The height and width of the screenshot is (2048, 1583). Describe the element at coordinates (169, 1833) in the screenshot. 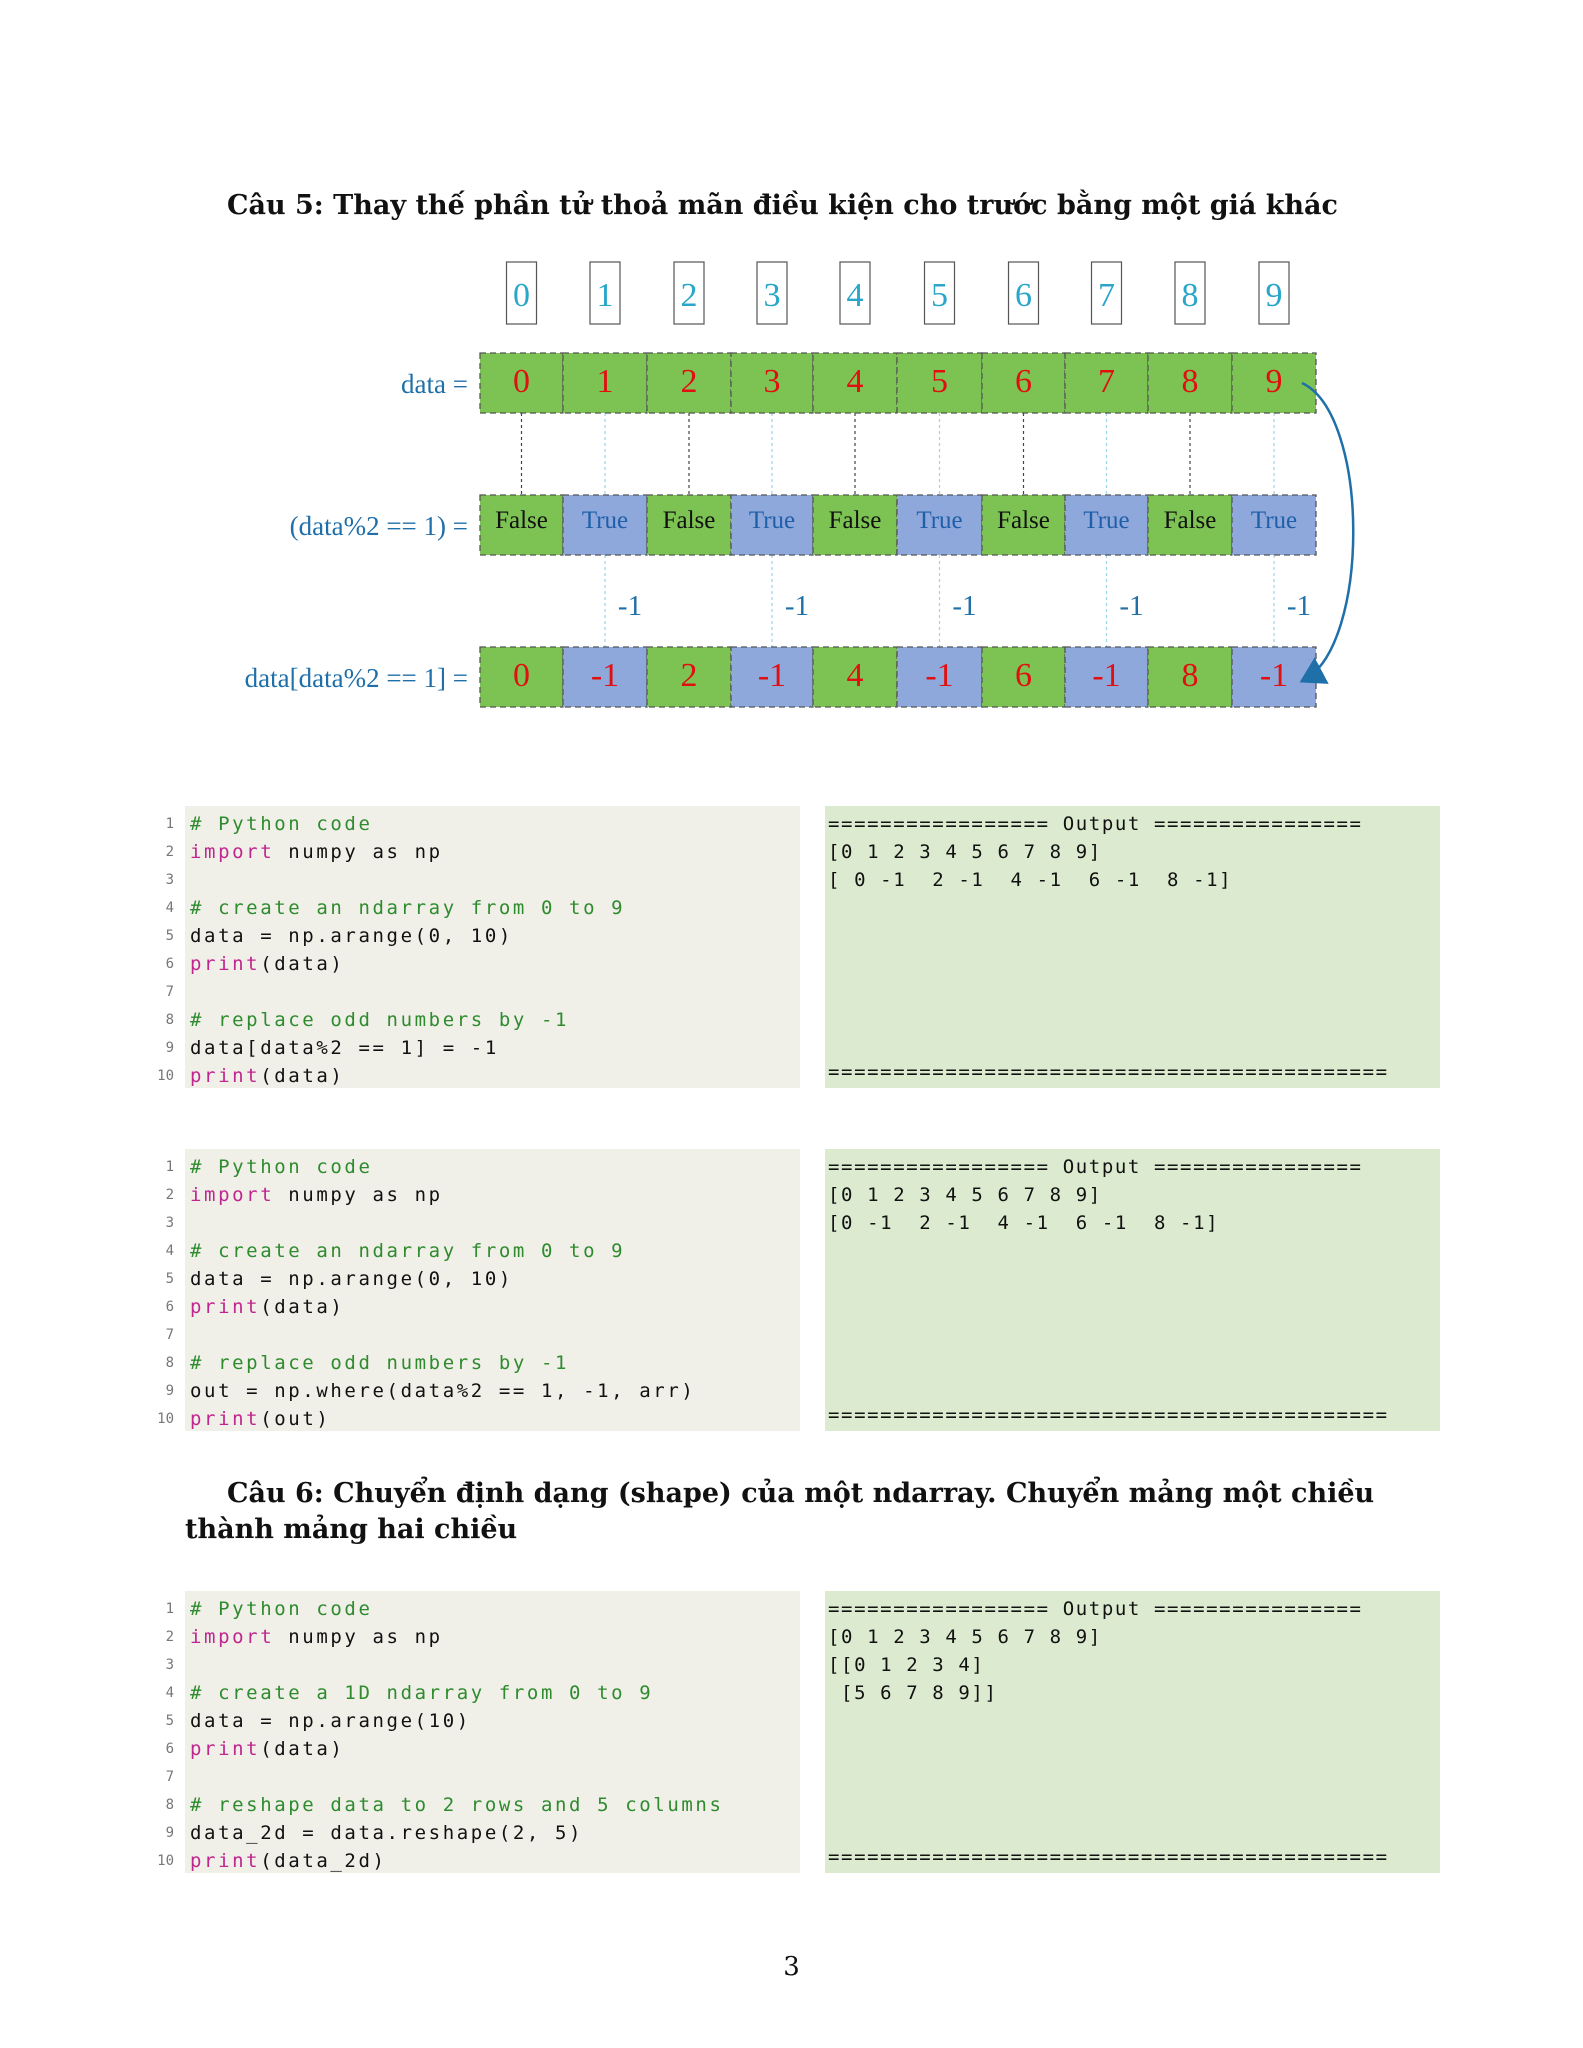

I see `line-number: 9` at that location.